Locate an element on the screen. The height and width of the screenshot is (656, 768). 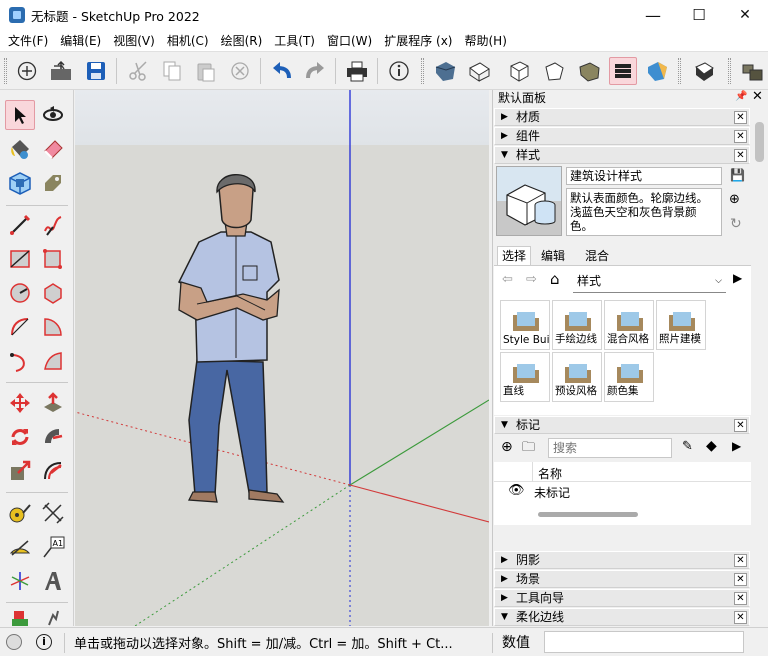
protractor-icon is located at coordinates (20, 547).